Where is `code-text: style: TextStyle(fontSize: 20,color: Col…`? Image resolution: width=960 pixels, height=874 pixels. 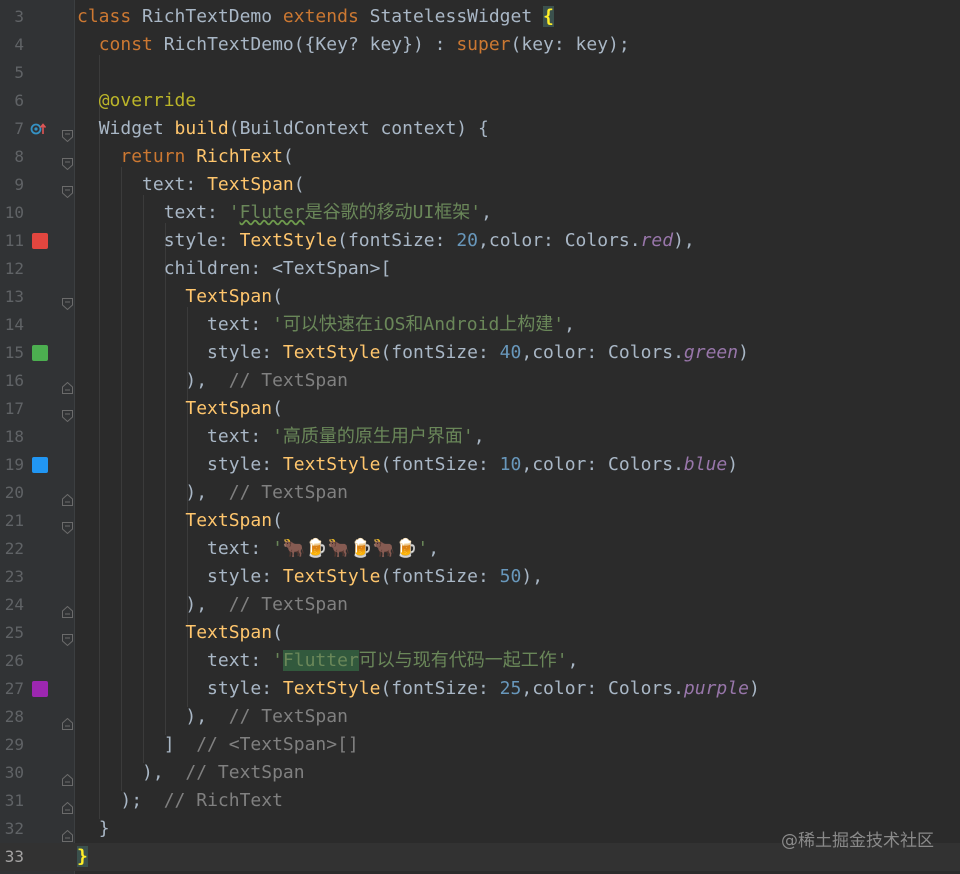 code-text: style: TextStyle(fontSize: 20,color: Col… is located at coordinates (386, 241).